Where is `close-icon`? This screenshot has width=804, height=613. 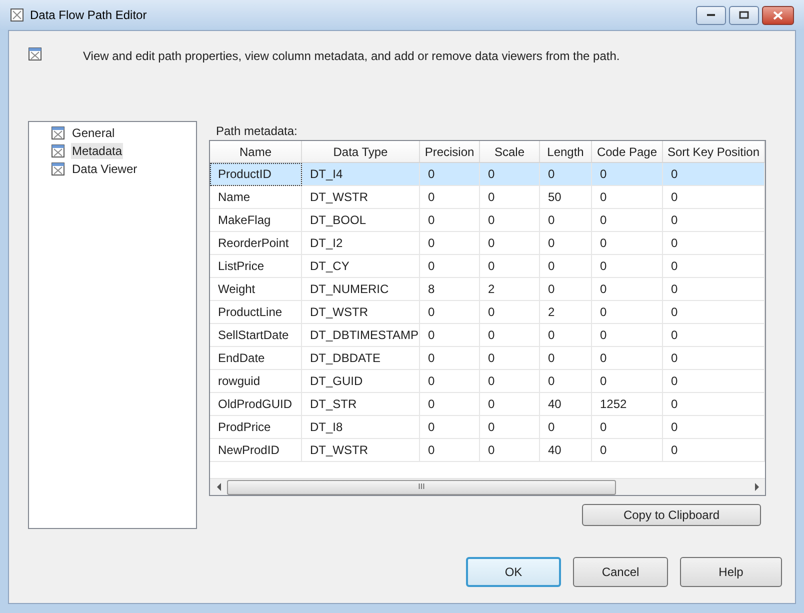
close-icon is located at coordinates (778, 15).